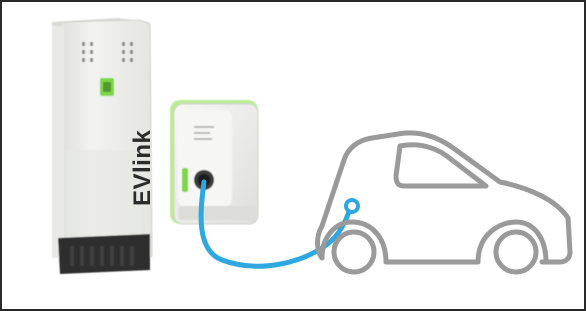  What do you see at coordinates (352, 206) in the screenshot?
I see `charging-plug-connector-icon` at bounding box center [352, 206].